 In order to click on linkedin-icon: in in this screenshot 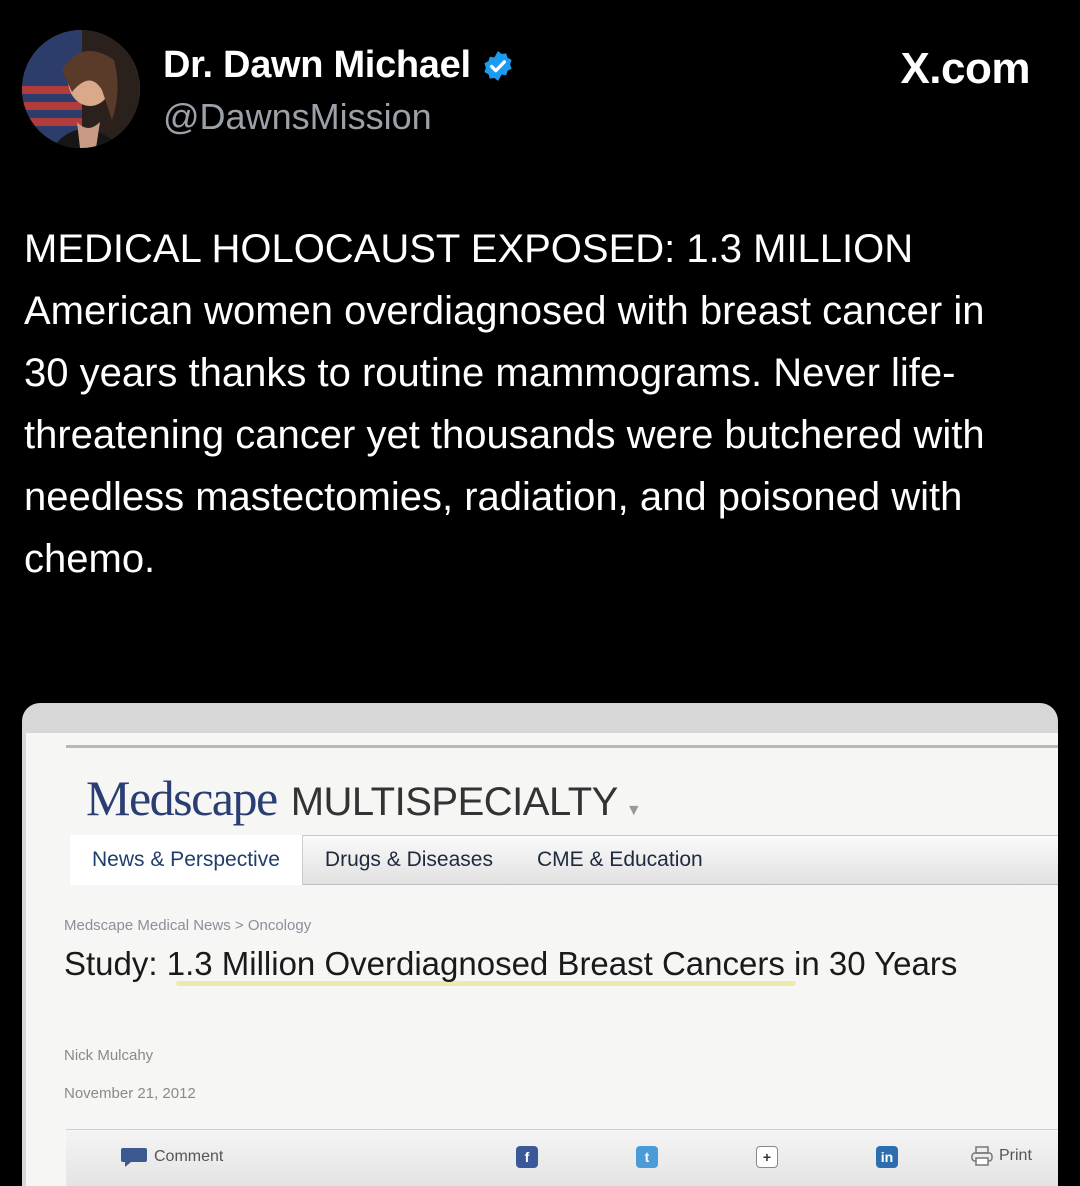, I will do `click(887, 1157)`.